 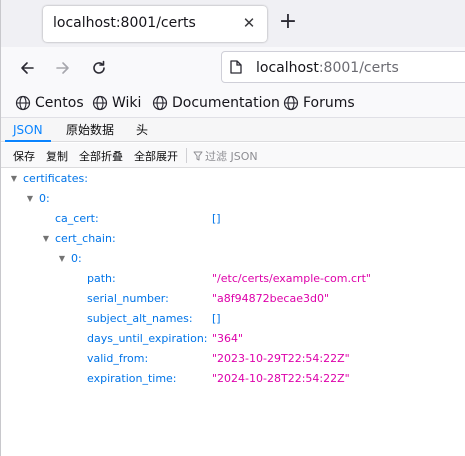 I want to click on tree-row-expiration-time: expiration_time: "2024-10-28T22:54:22Z", so click(x=233, y=379).